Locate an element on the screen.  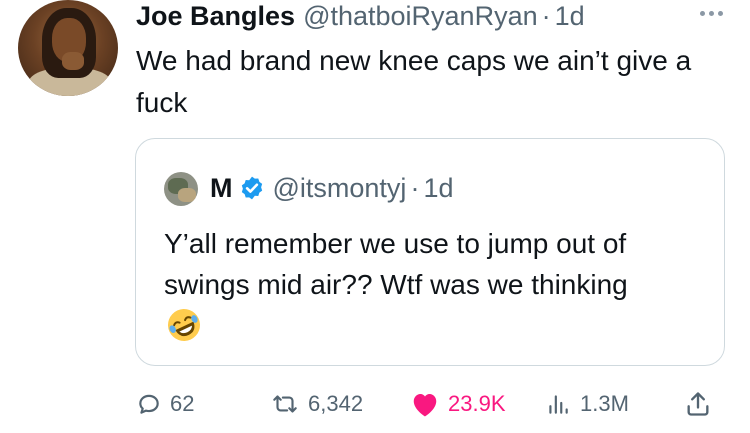
more-horizontal-icon is located at coordinates (711, 13).